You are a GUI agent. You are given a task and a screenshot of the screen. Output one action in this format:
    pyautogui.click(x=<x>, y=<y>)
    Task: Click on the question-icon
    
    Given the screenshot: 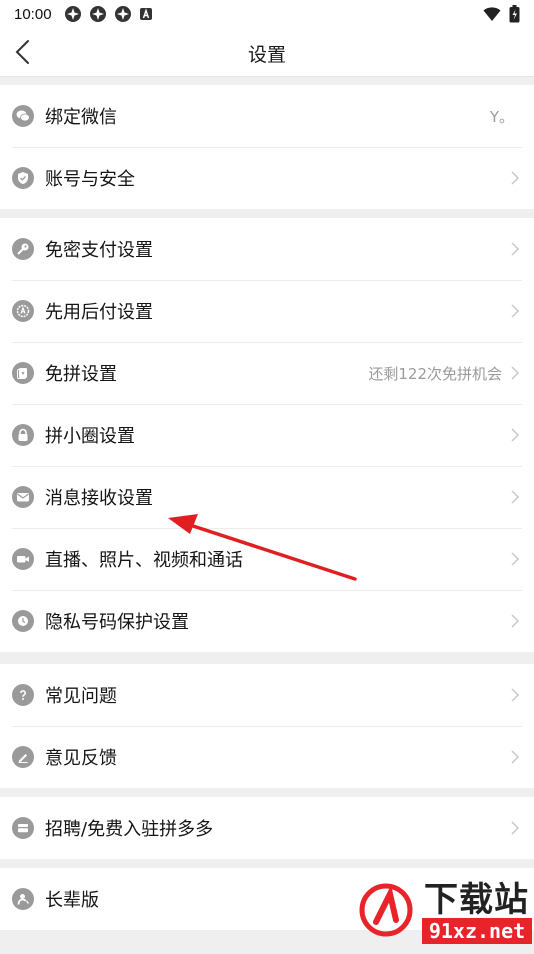 What is the action you would take?
    pyautogui.click(x=23, y=695)
    